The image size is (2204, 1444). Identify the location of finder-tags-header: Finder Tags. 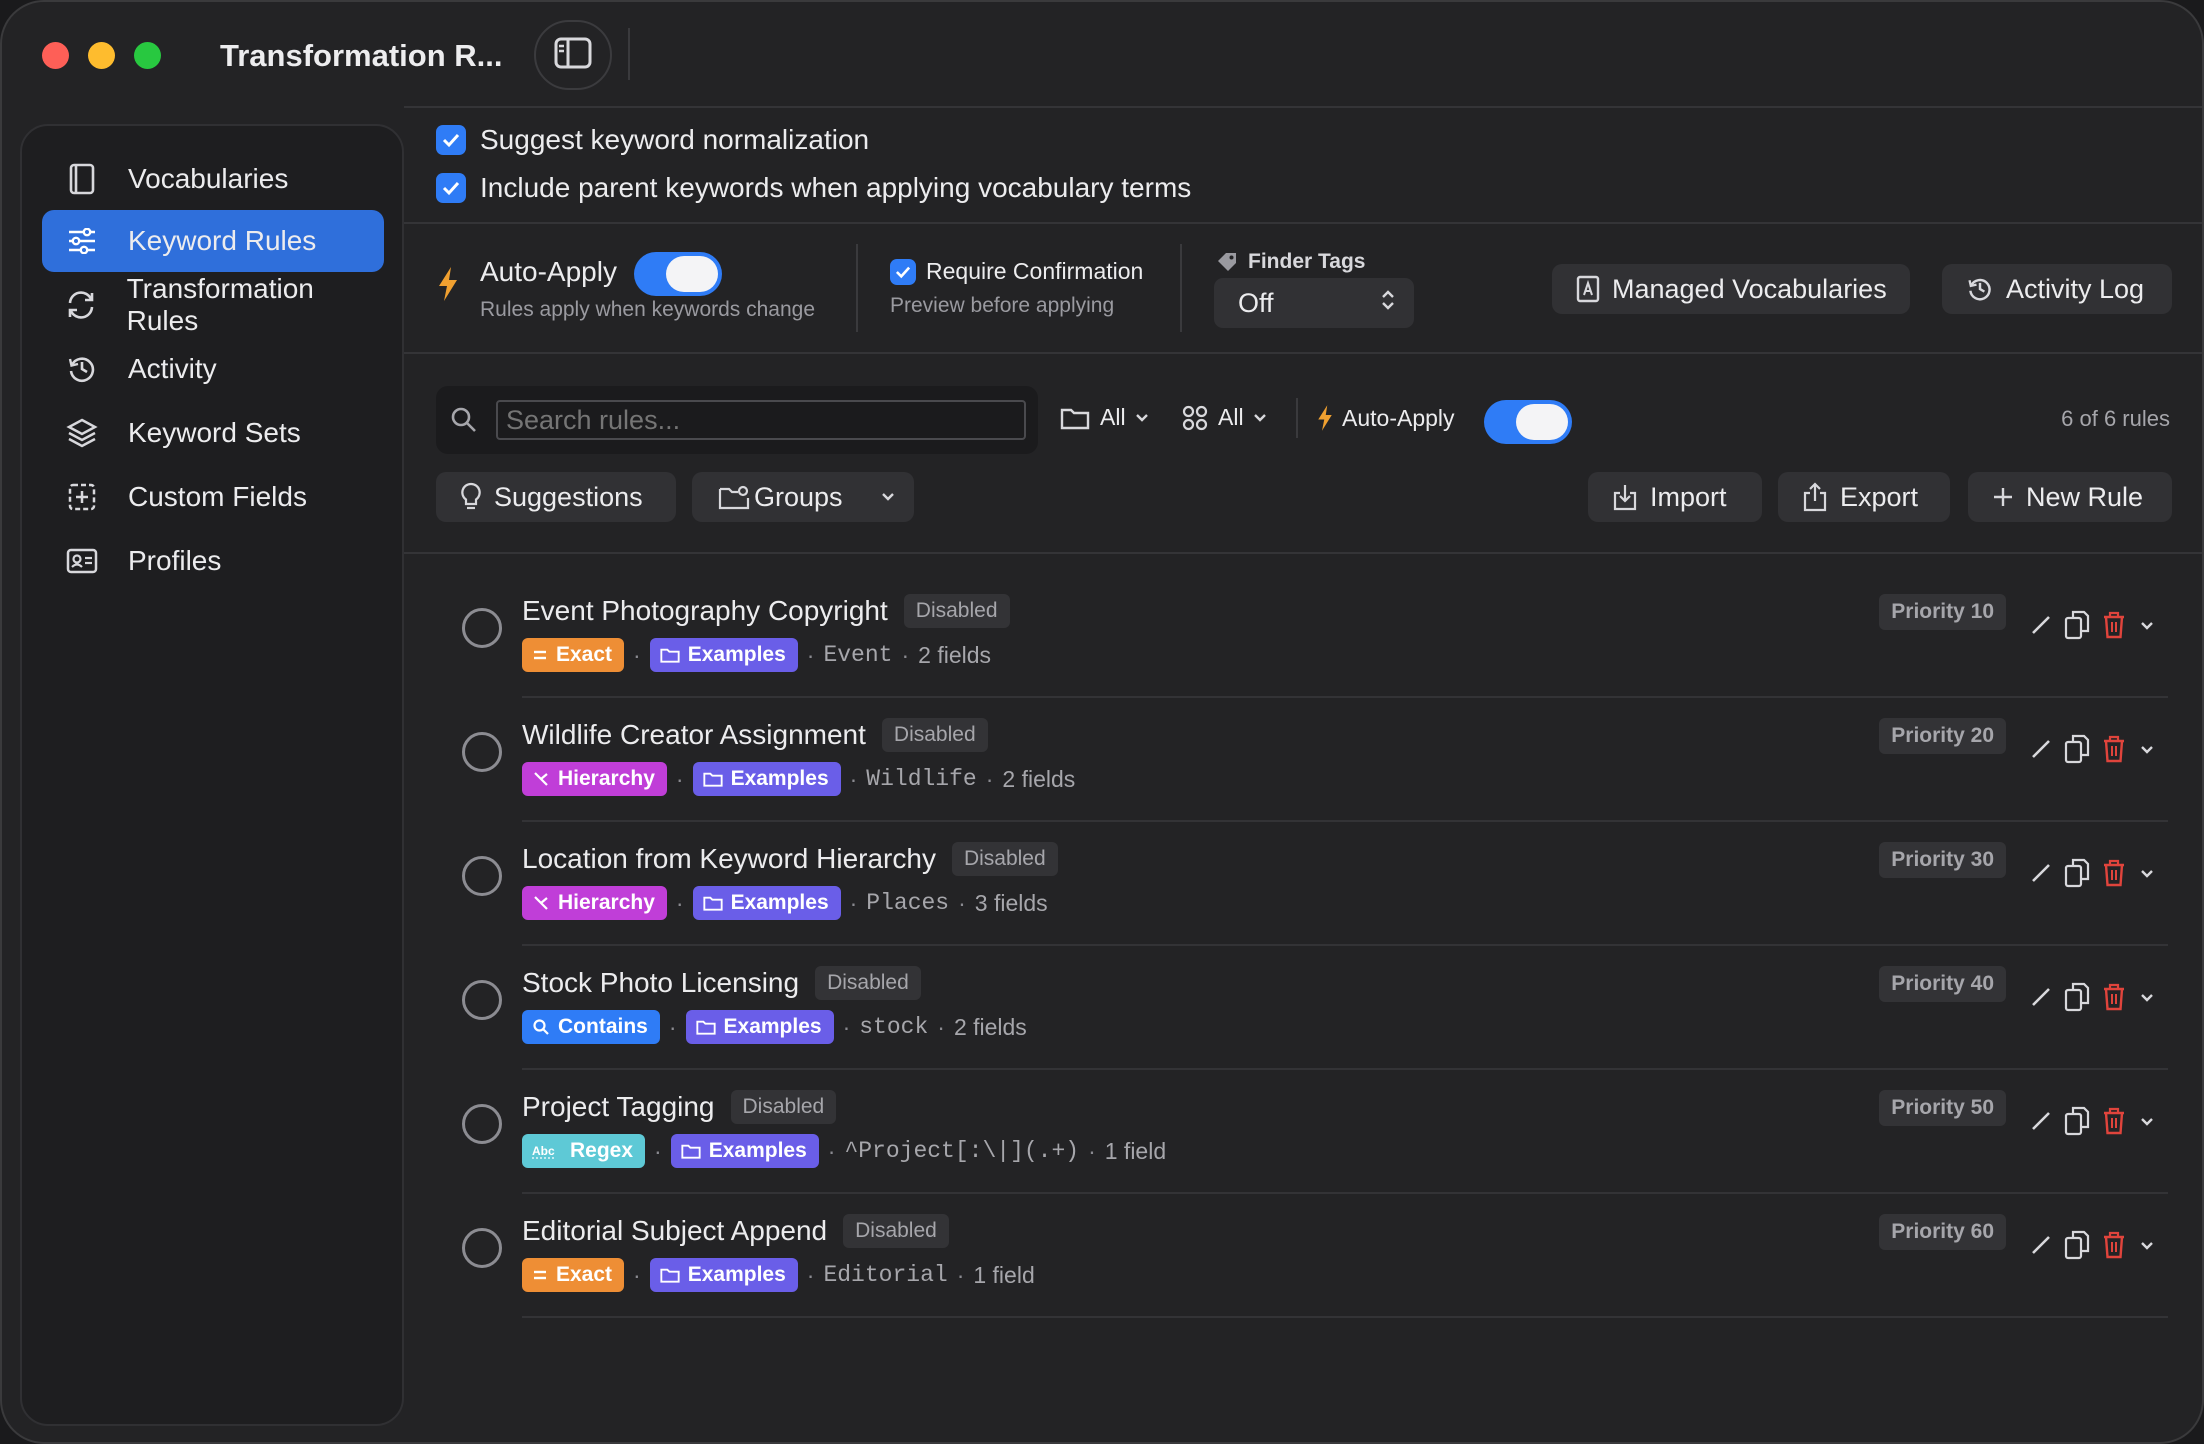
(1290, 262).